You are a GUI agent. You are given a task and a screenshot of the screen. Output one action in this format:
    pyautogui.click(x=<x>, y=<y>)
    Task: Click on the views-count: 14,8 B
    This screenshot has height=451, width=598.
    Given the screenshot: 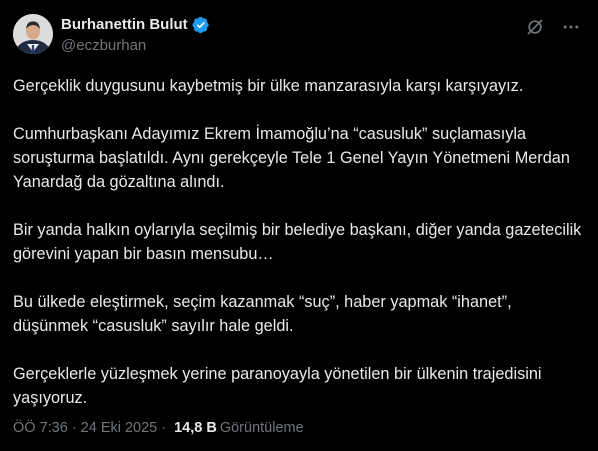 What is the action you would take?
    pyautogui.click(x=195, y=428)
    